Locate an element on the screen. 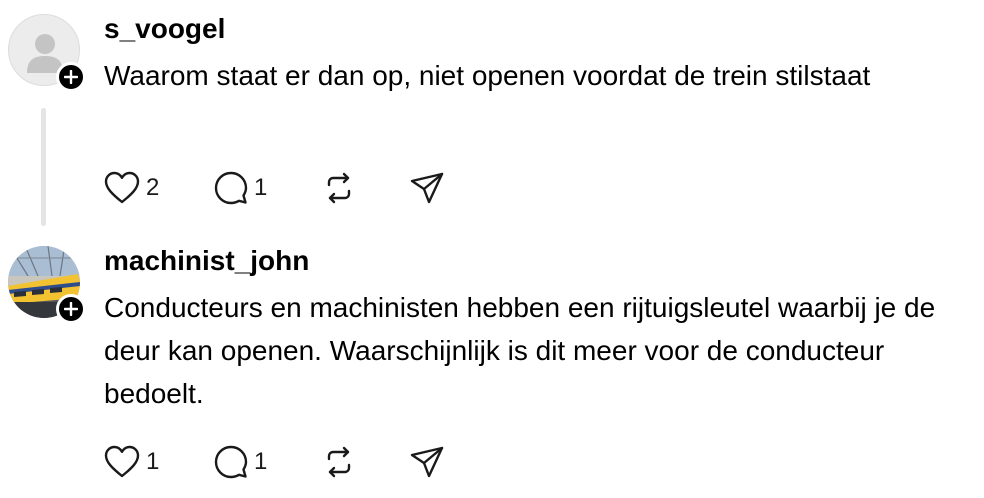 This screenshot has width=984, height=498. like-count: 2 is located at coordinates (153, 187).